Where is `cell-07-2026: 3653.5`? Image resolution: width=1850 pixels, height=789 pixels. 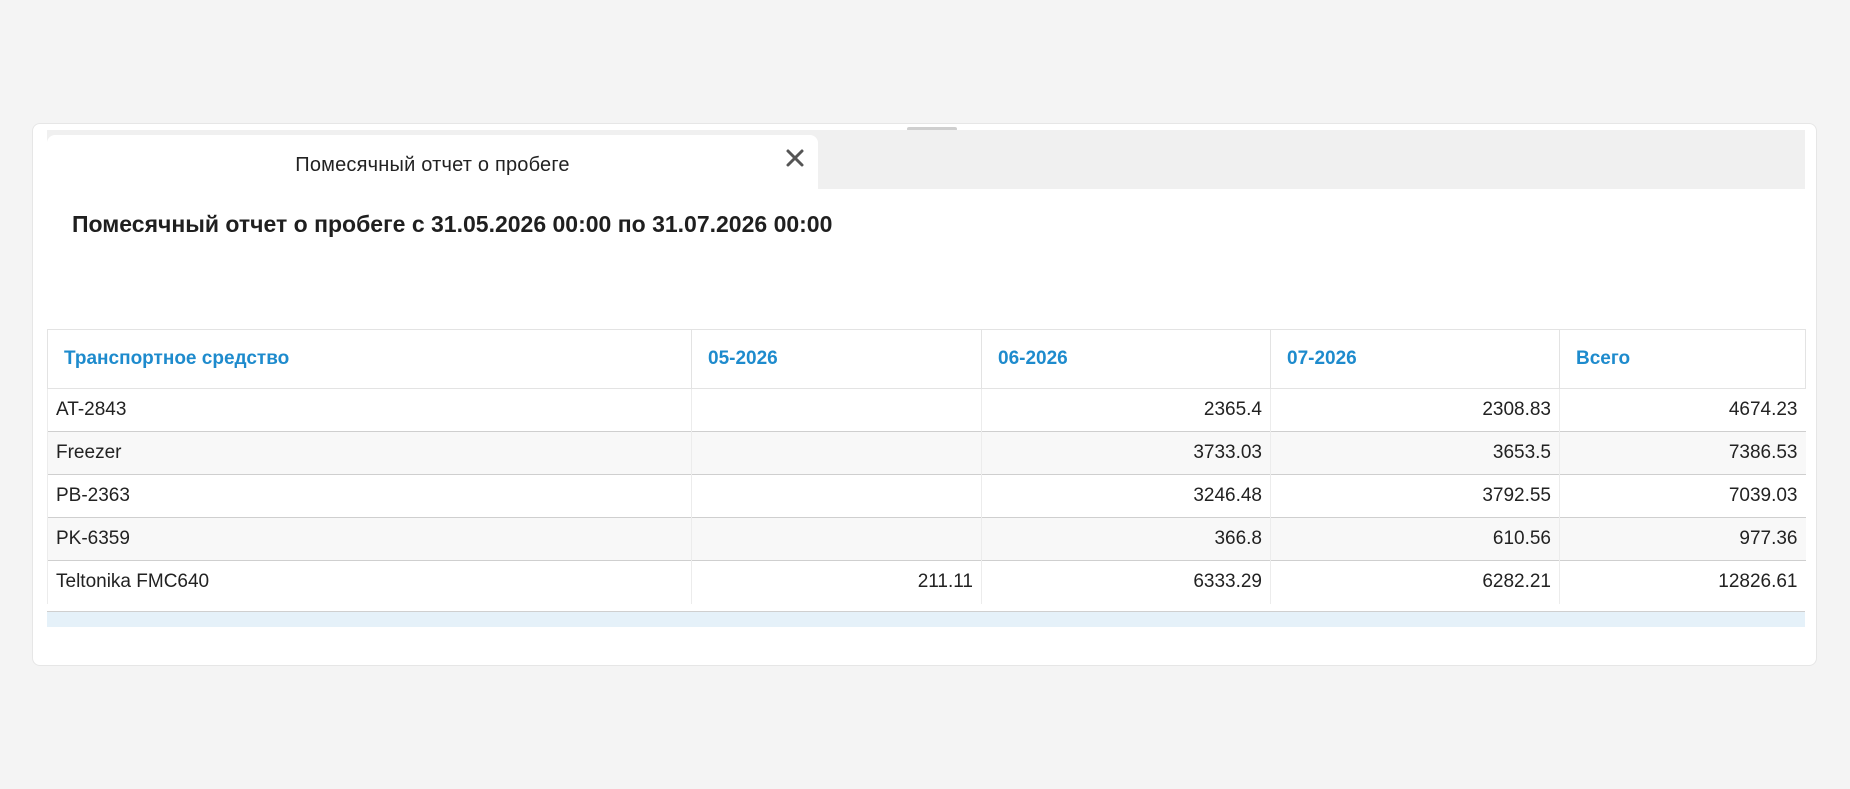 cell-07-2026: 3653.5 is located at coordinates (1415, 453).